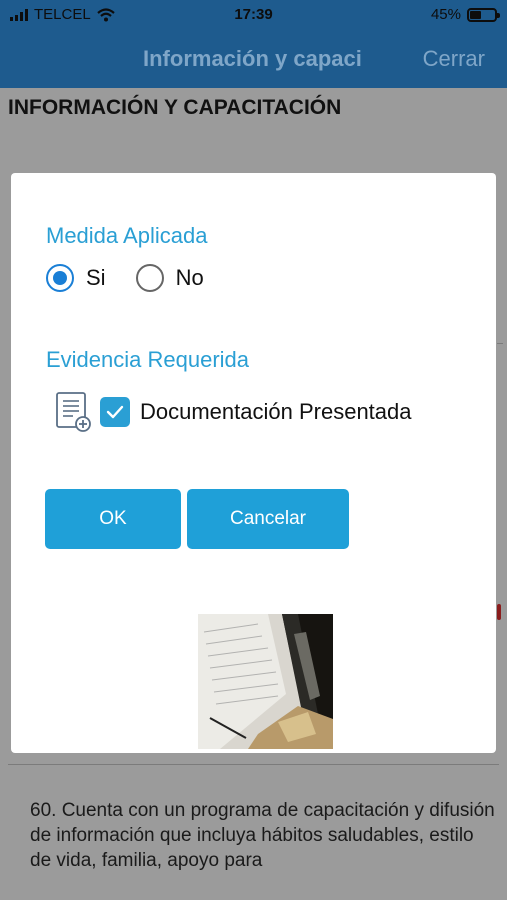  What do you see at coordinates (73, 412) in the screenshot?
I see `document-add-icon` at bounding box center [73, 412].